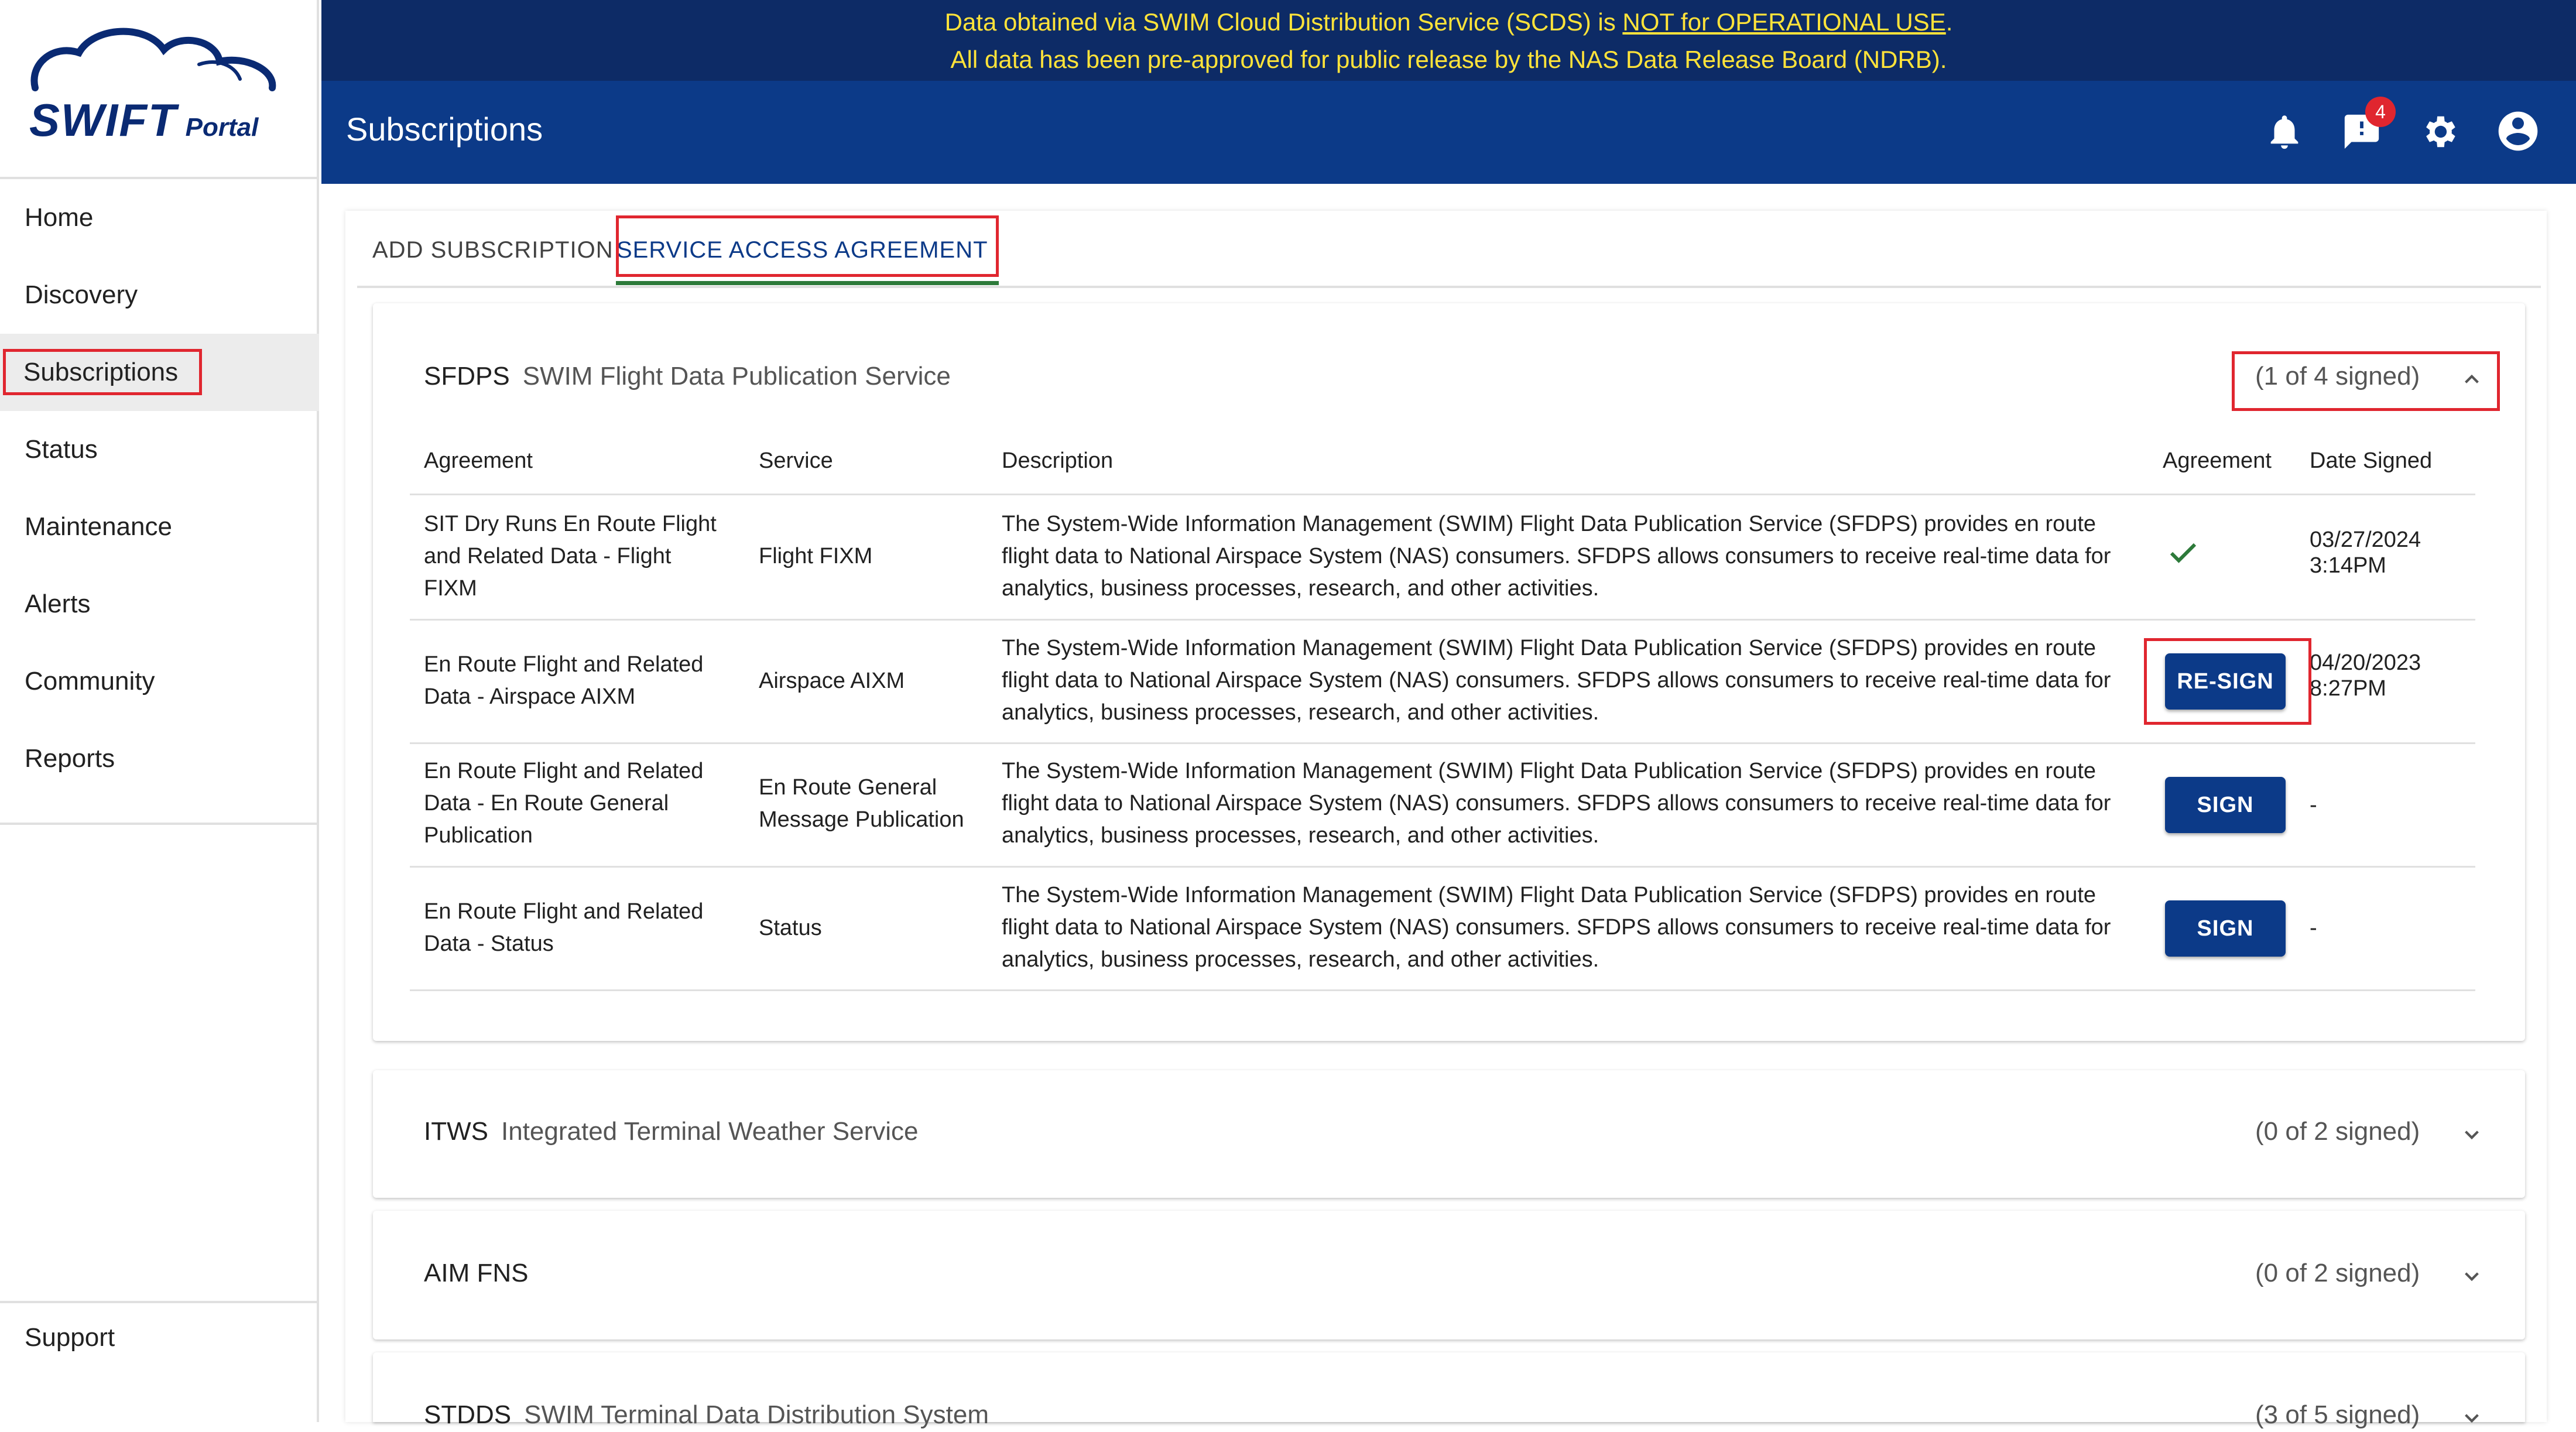 The image size is (2576, 1432). I want to click on sidebar-item-label: Status, so click(61, 449).